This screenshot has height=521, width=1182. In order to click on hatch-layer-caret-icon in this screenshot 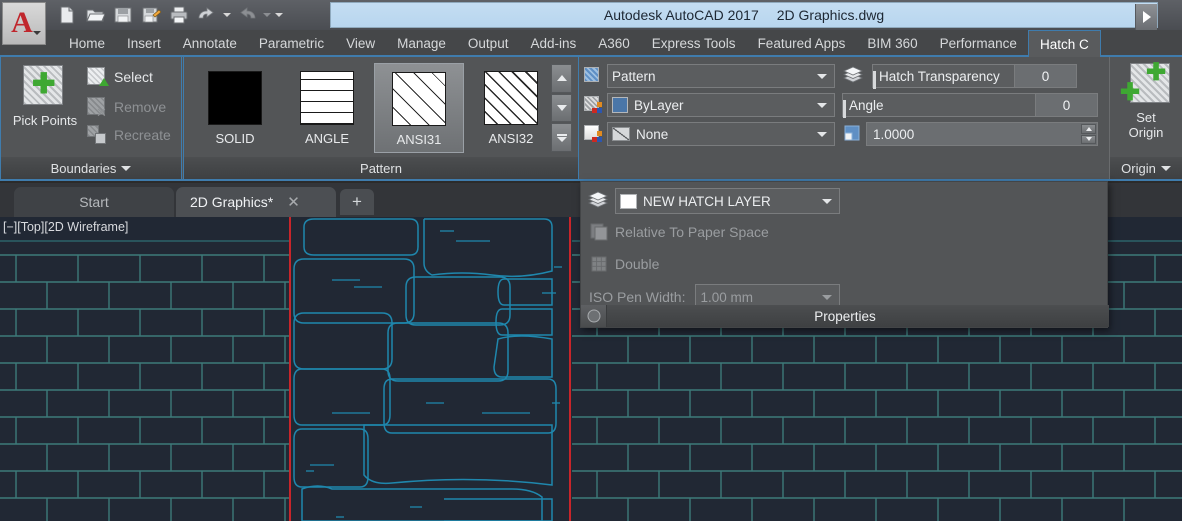, I will do `click(827, 201)`.